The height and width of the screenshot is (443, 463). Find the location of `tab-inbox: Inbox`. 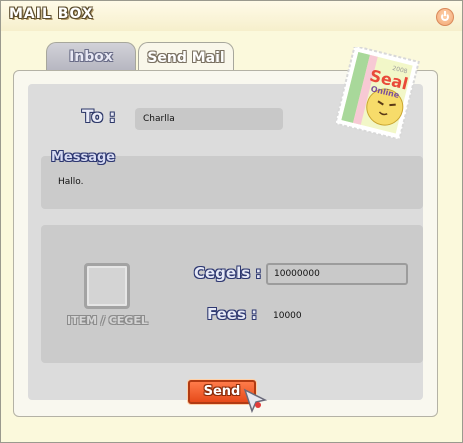

tab-inbox: Inbox is located at coordinates (91, 56).